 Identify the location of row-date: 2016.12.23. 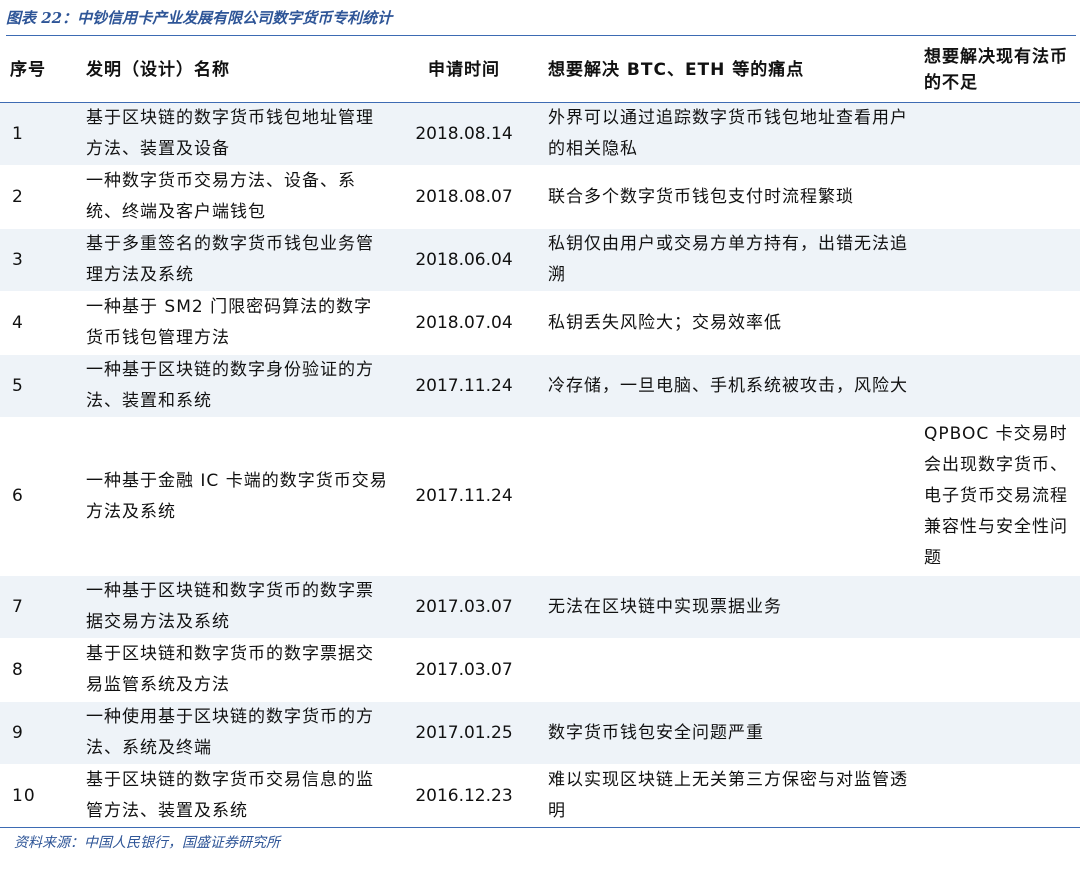
(464, 796).